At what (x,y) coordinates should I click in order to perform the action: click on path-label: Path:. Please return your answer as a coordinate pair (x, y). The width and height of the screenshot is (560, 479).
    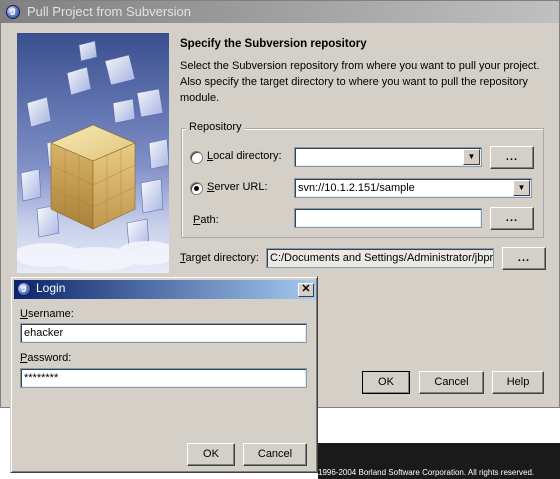
    Looking at the image, I should click on (206, 220).